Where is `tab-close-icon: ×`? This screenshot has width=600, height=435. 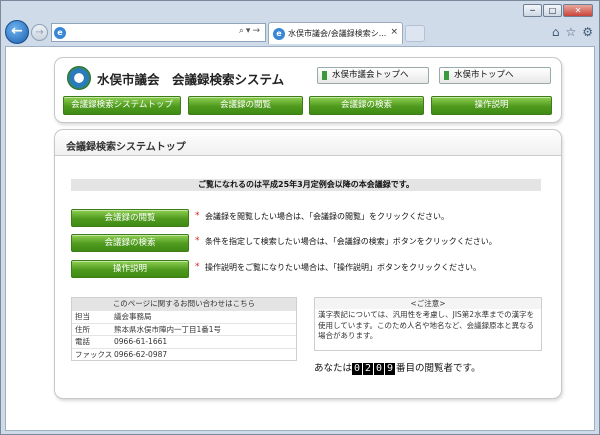 tab-close-icon: × is located at coordinates (394, 32).